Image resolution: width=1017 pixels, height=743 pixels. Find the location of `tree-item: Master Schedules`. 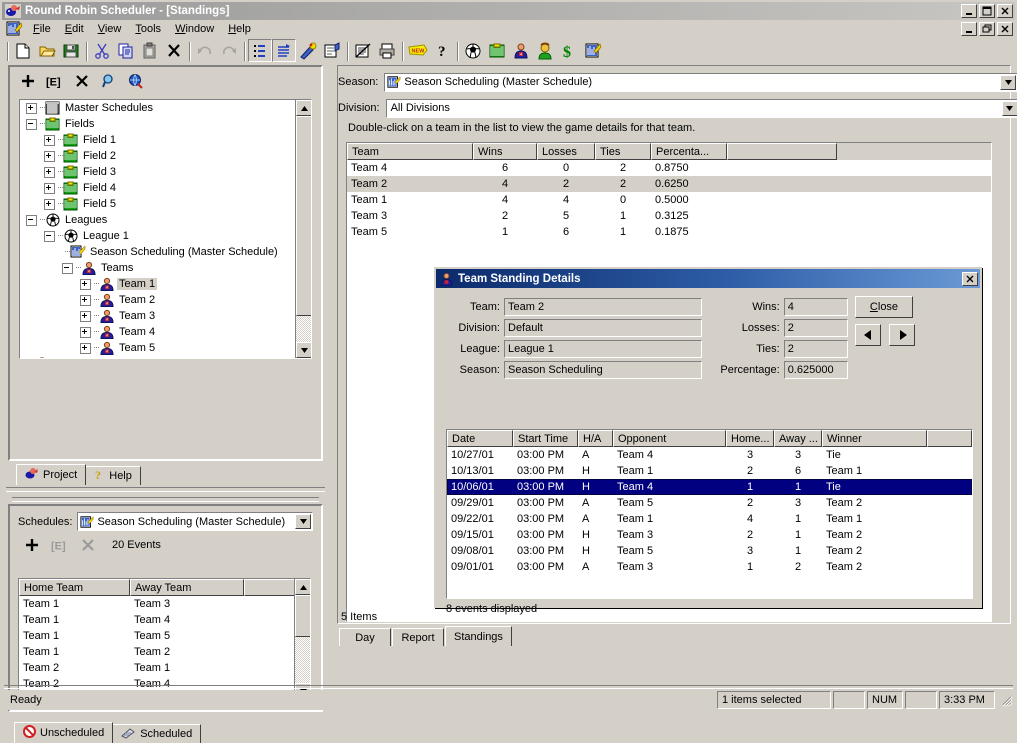

tree-item: Master Schedules is located at coordinates (158, 108).